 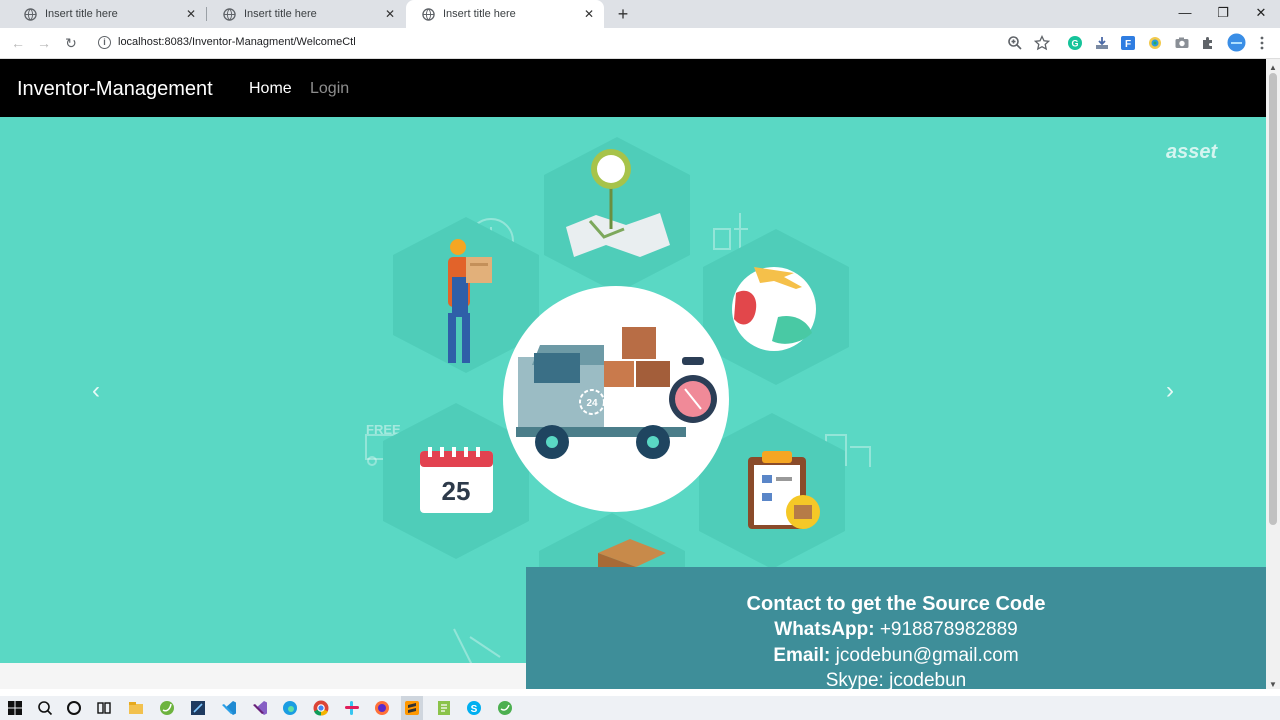 What do you see at coordinates (623, 14) in the screenshot?
I see `new-tab-button: +` at bounding box center [623, 14].